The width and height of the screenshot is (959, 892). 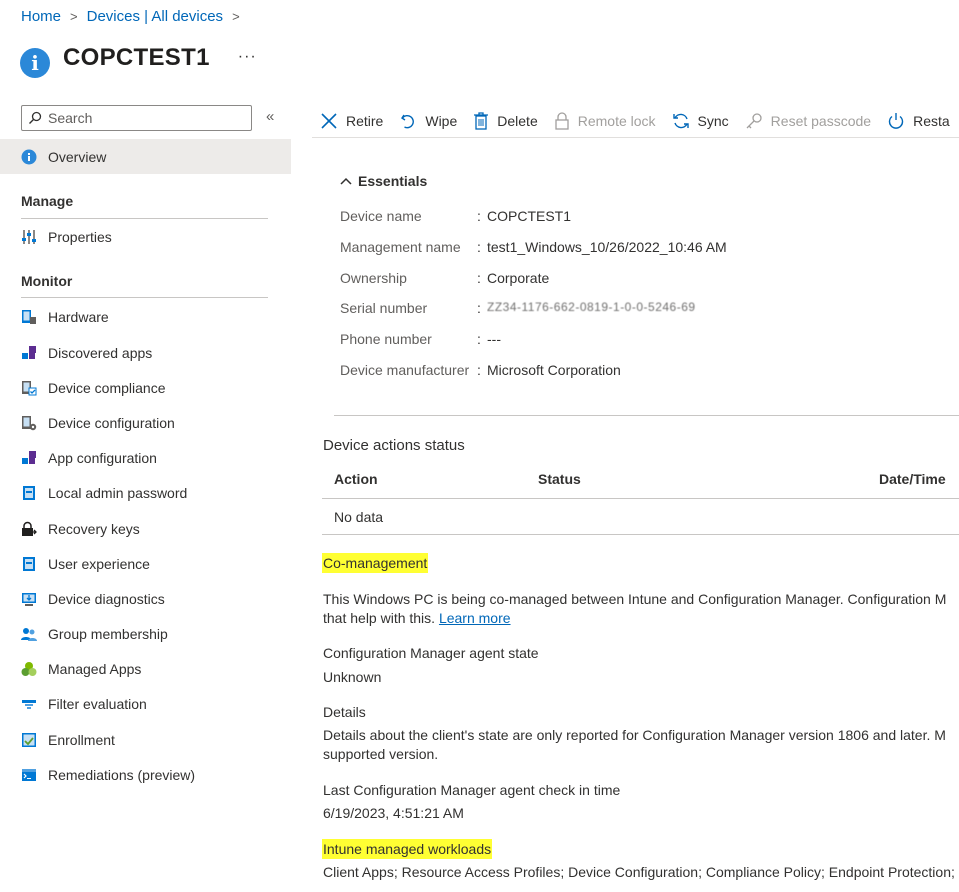 I want to click on essentials-heading: Essentials, so click(x=393, y=181).